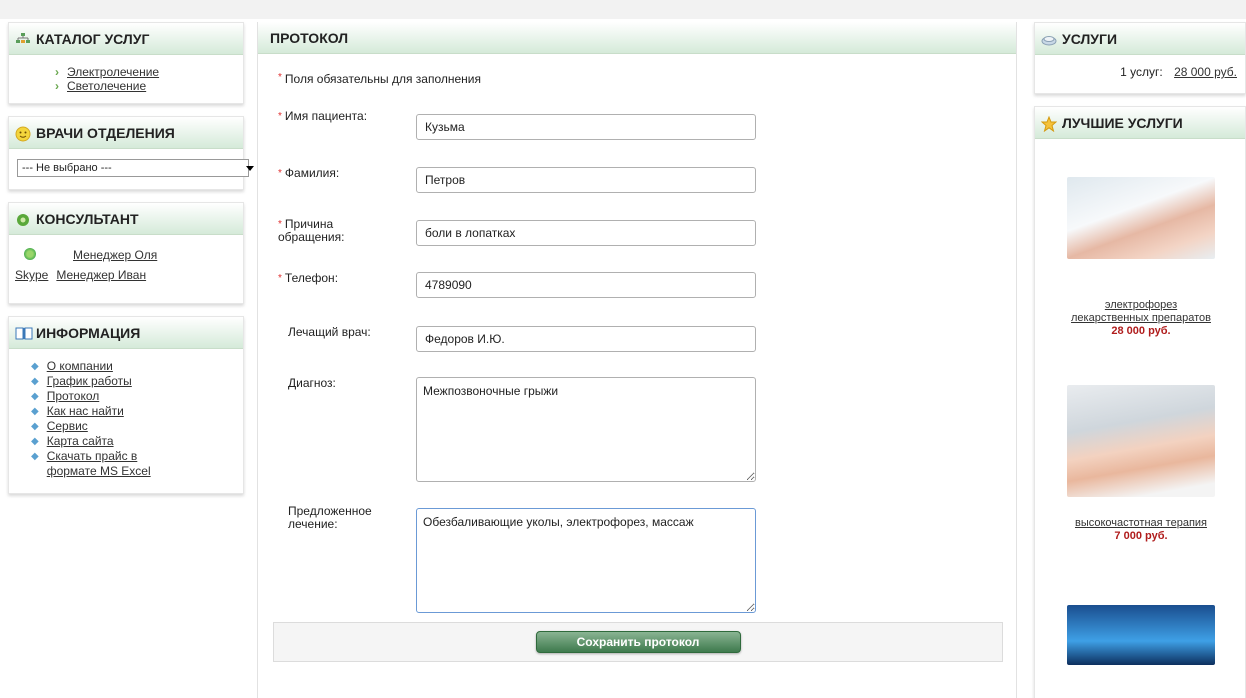 The width and height of the screenshot is (1246, 698). I want to click on reason-input, so click(586, 233).